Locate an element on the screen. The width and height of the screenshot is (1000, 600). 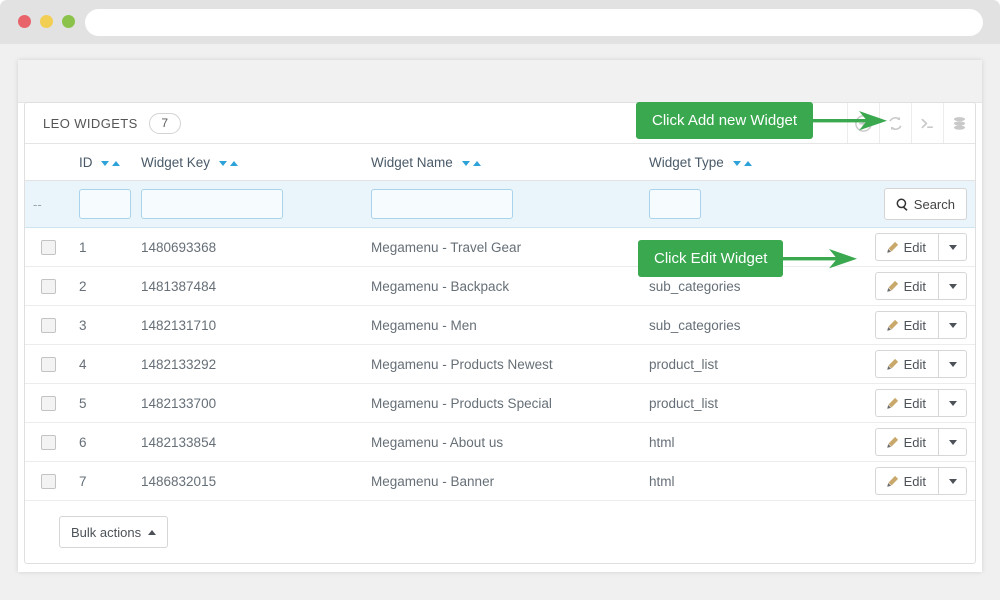
database-button is located at coordinates (959, 123).